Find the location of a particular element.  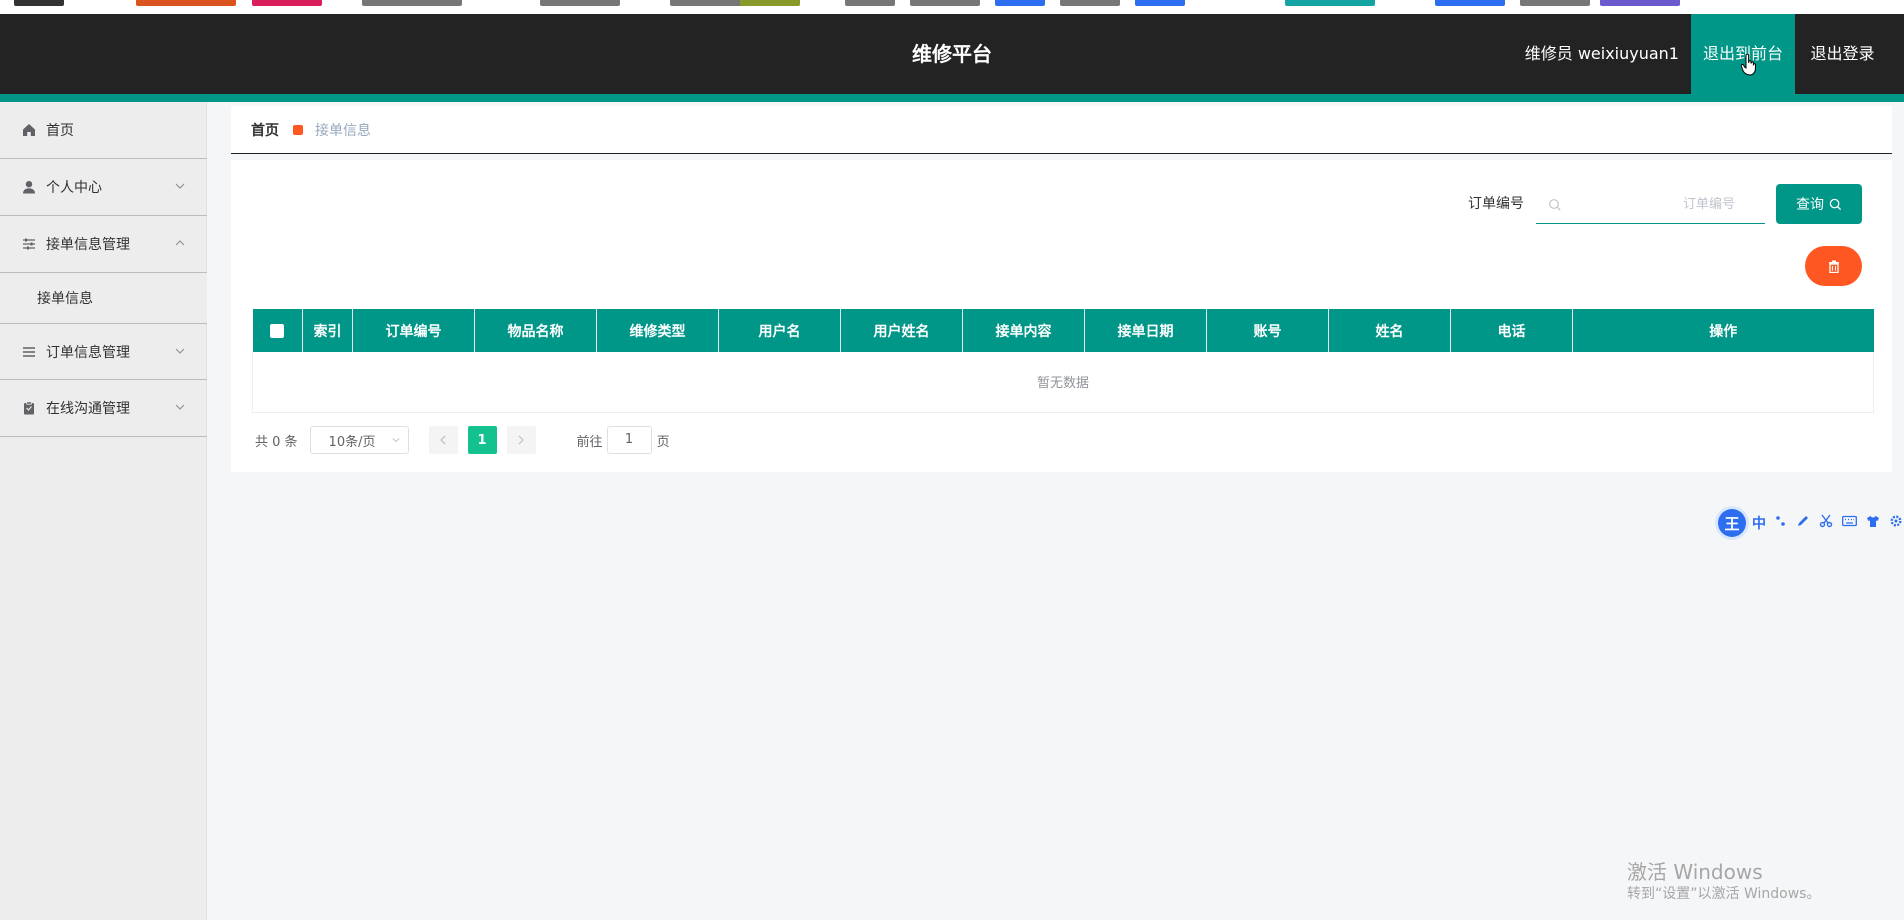

empty-row: 暂无数据 is located at coordinates (1063, 382).